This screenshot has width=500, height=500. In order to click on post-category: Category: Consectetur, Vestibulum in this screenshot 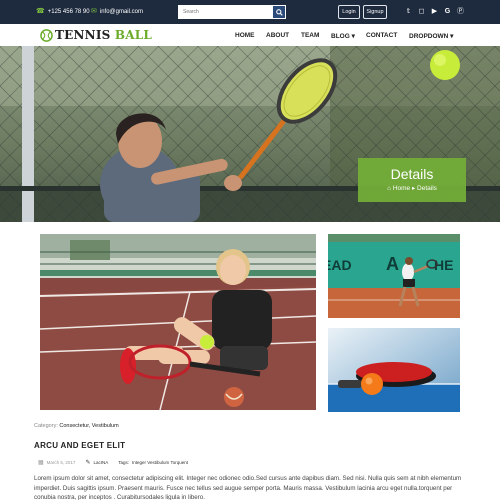, I will do `click(76, 426)`.